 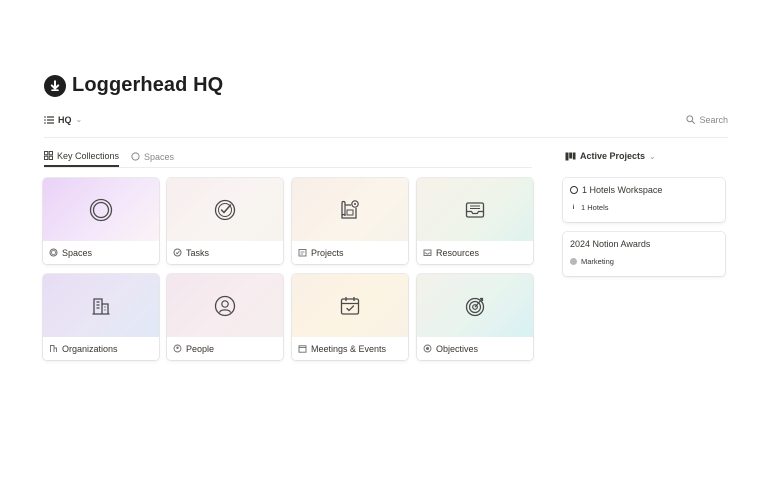 What do you see at coordinates (135, 156) in the screenshot?
I see `circle-icon` at bounding box center [135, 156].